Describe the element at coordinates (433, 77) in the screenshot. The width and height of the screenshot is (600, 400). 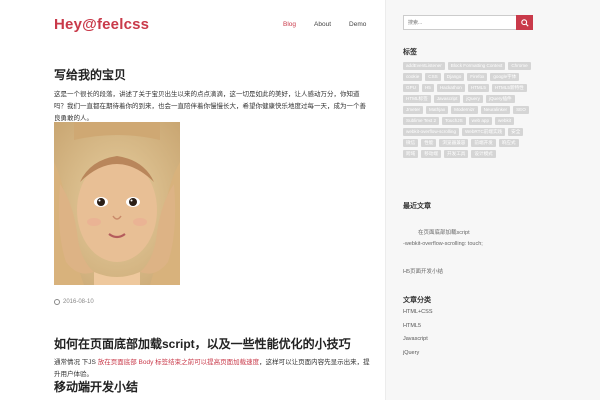
I see `tag-link: CSS` at that location.